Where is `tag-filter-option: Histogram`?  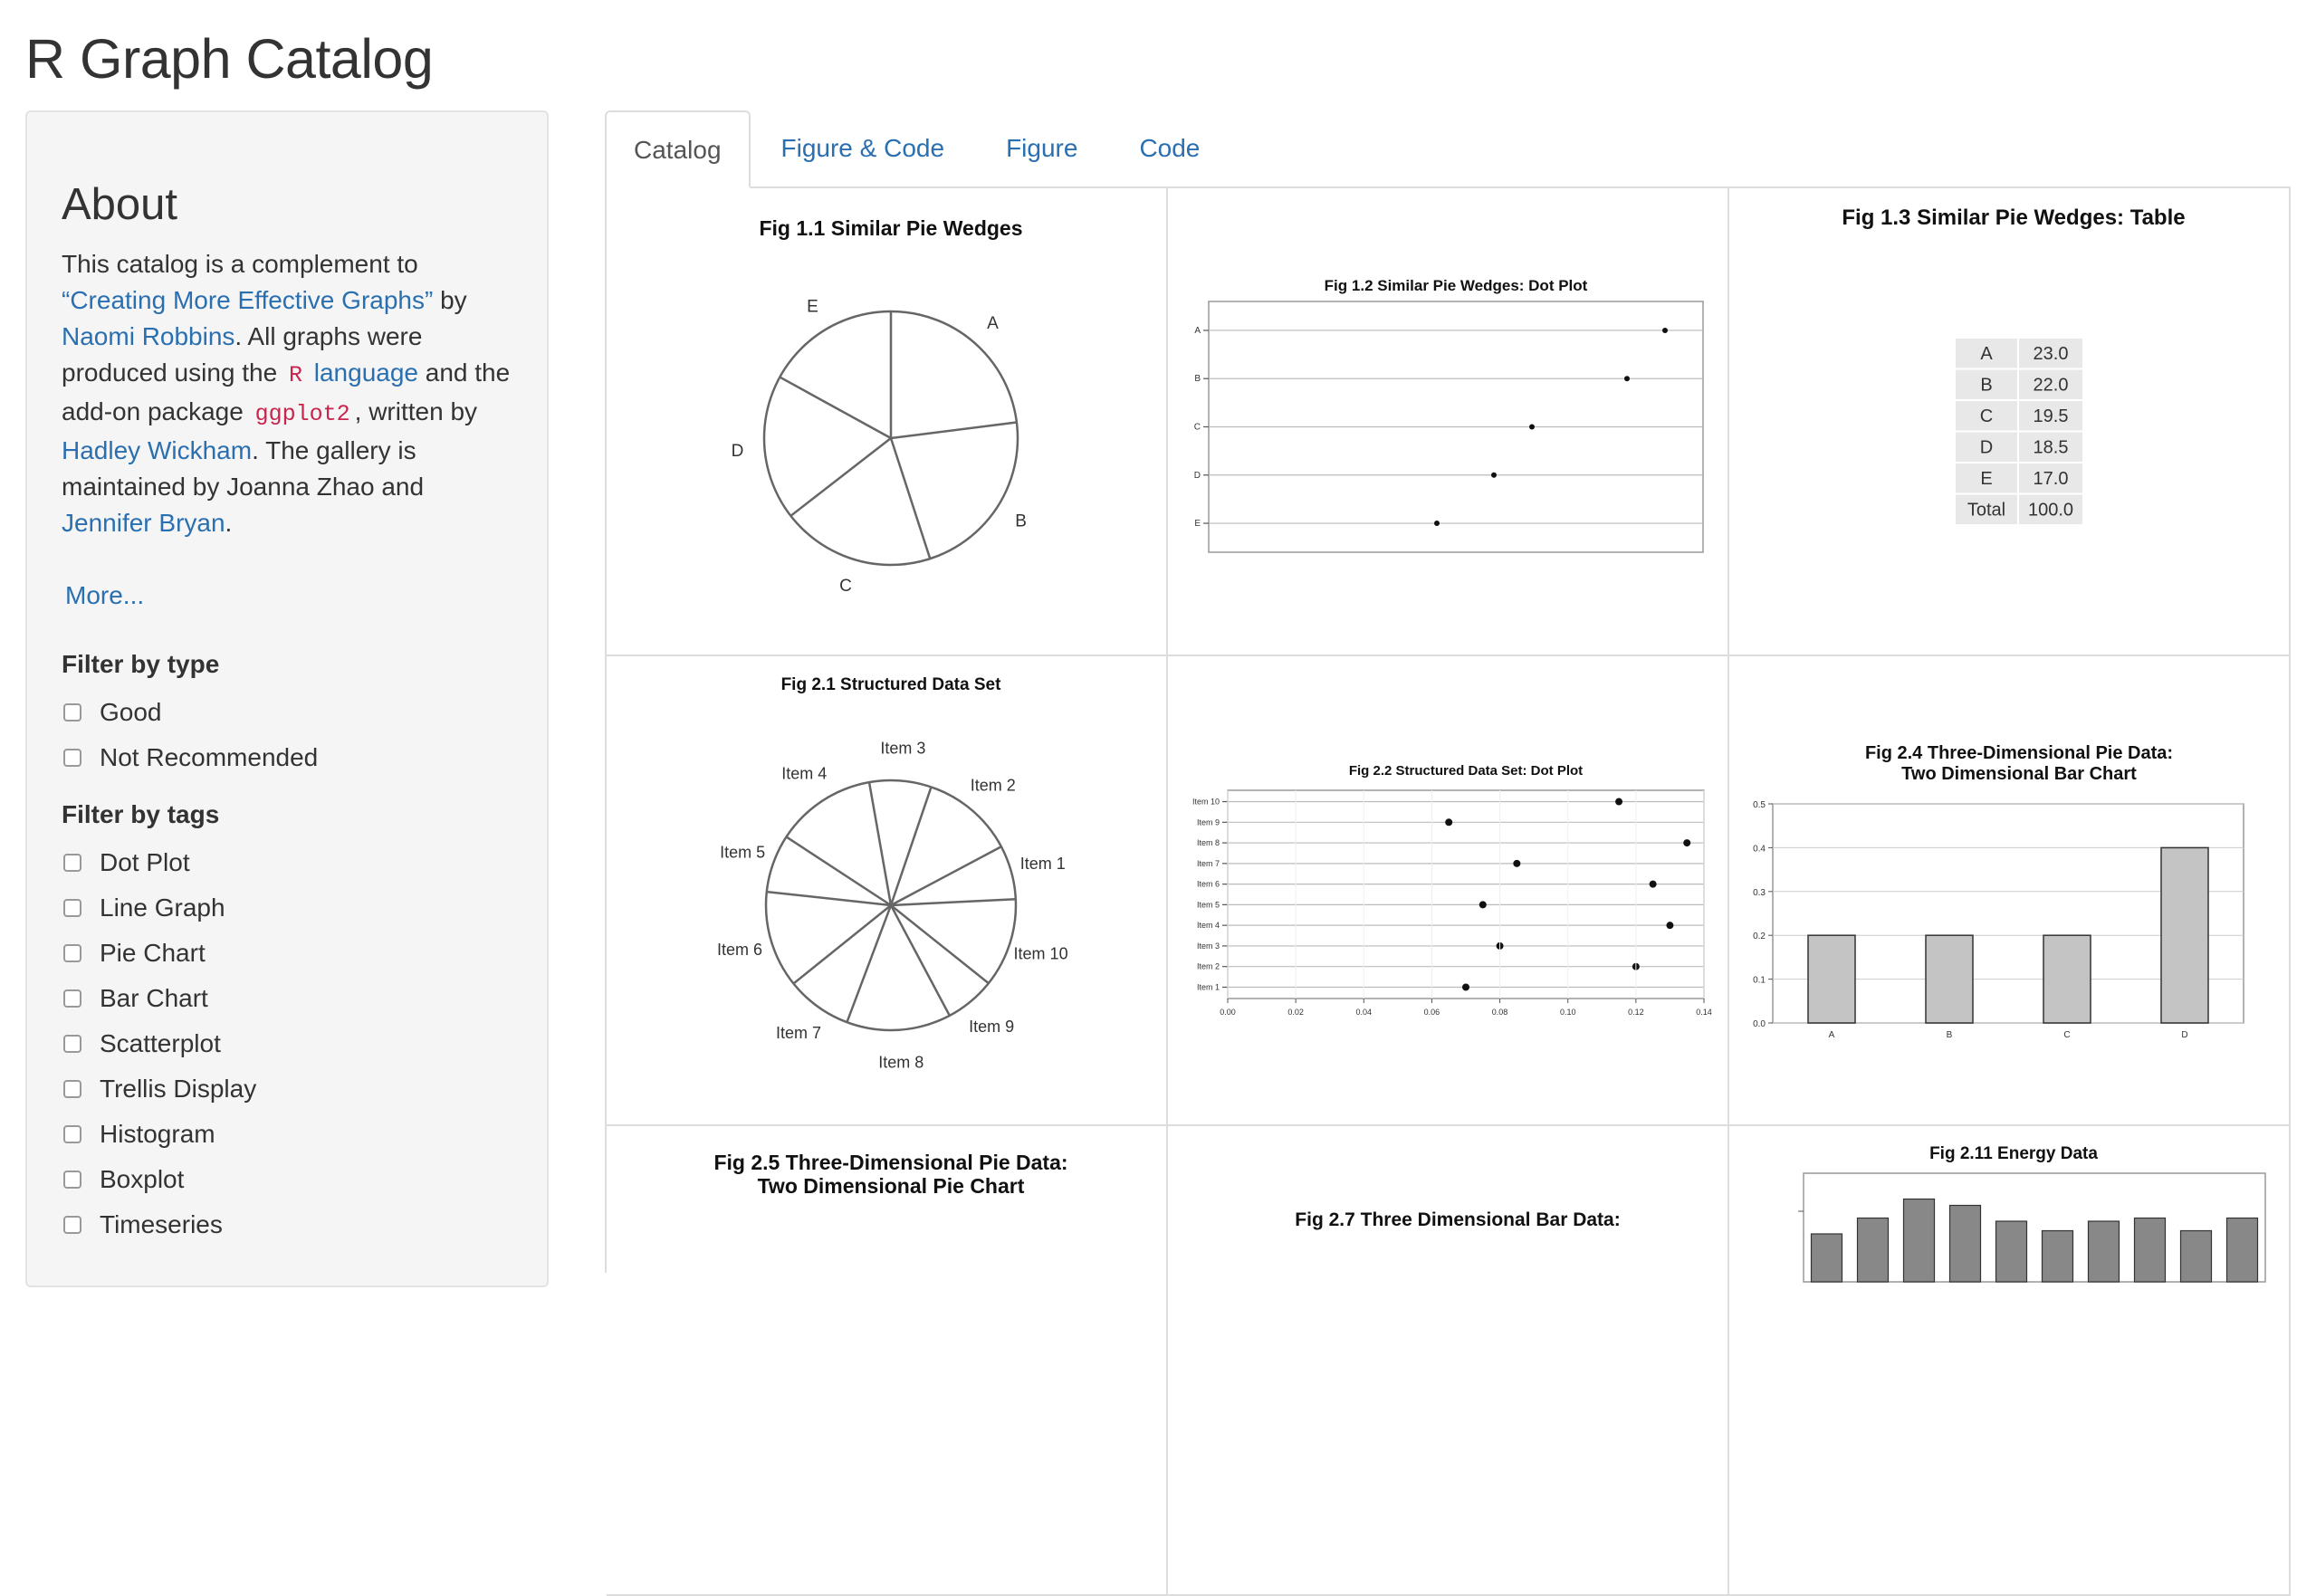 tag-filter-option: Histogram is located at coordinates (287, 1134).